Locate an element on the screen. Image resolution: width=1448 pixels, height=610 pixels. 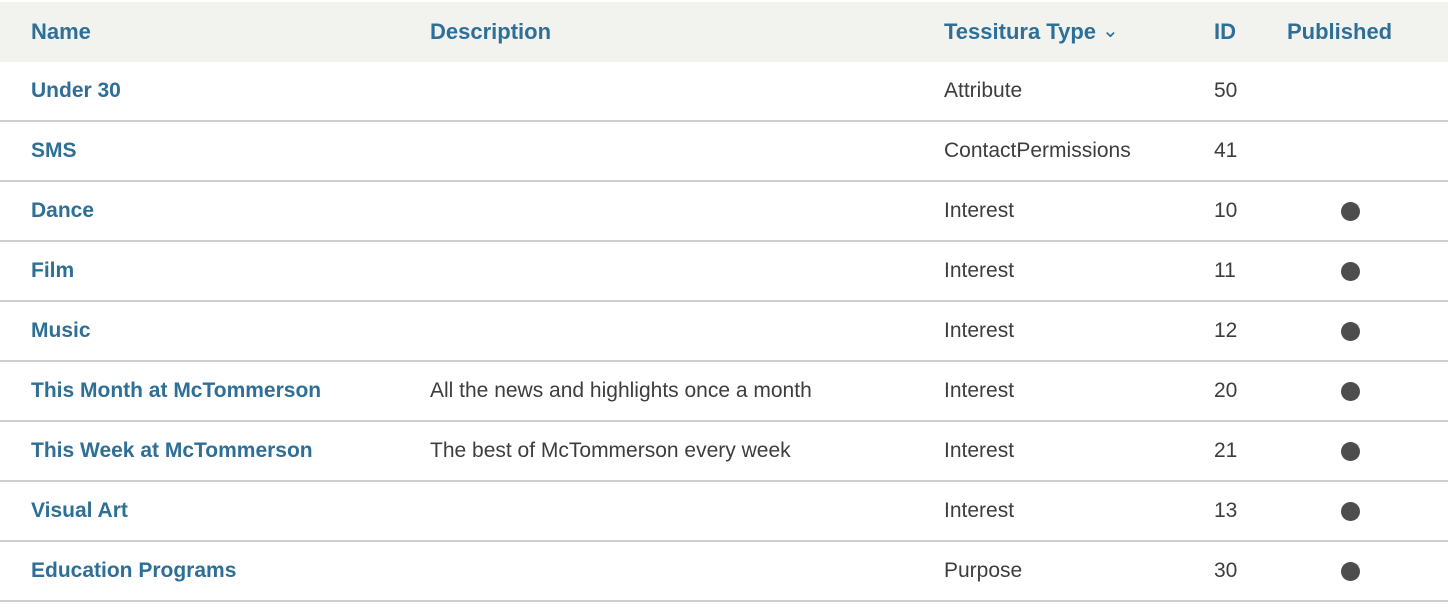
chevron-down-icon: ⌄ is located at coordinates (1110, 31).